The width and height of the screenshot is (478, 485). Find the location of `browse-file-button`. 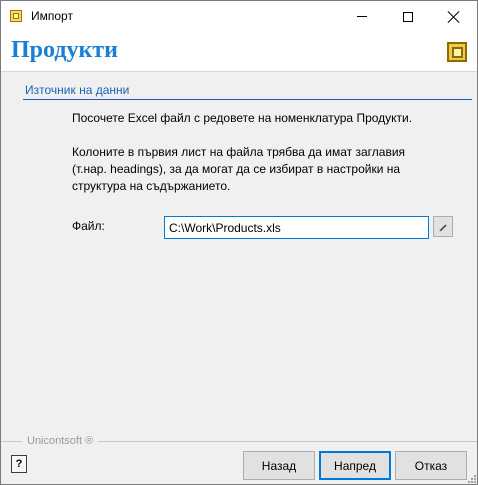

browse-file-button is located at coordinates (443, 226).